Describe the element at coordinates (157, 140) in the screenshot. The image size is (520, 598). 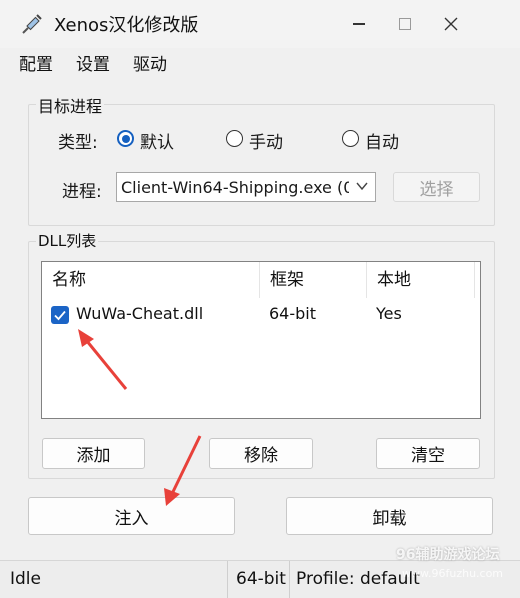
I see `radio-default-label: 默认` at that location.